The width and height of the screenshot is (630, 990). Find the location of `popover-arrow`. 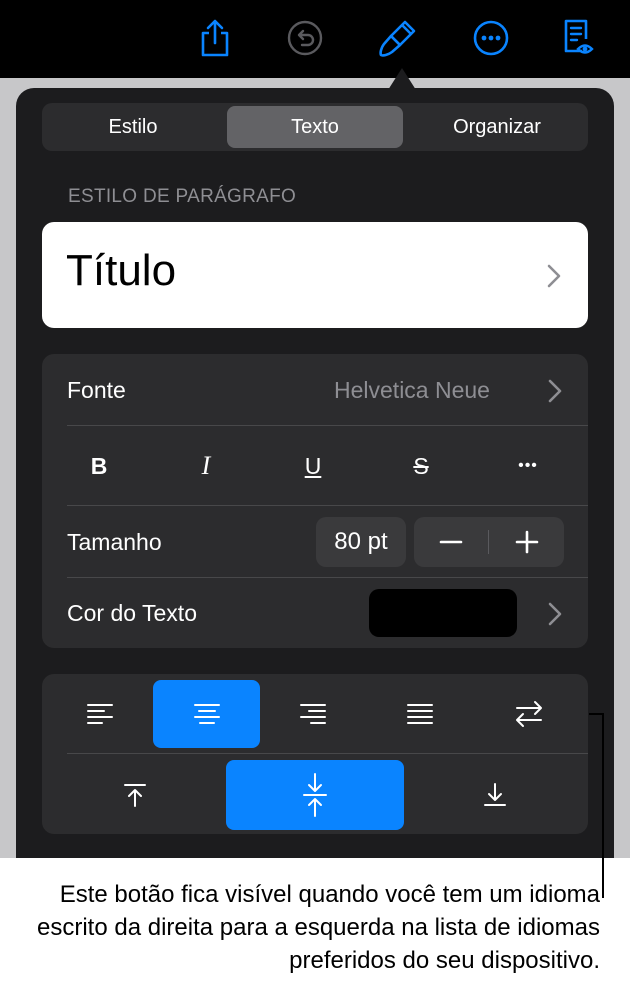

popover-arrow is located at coordinates (402, 79).